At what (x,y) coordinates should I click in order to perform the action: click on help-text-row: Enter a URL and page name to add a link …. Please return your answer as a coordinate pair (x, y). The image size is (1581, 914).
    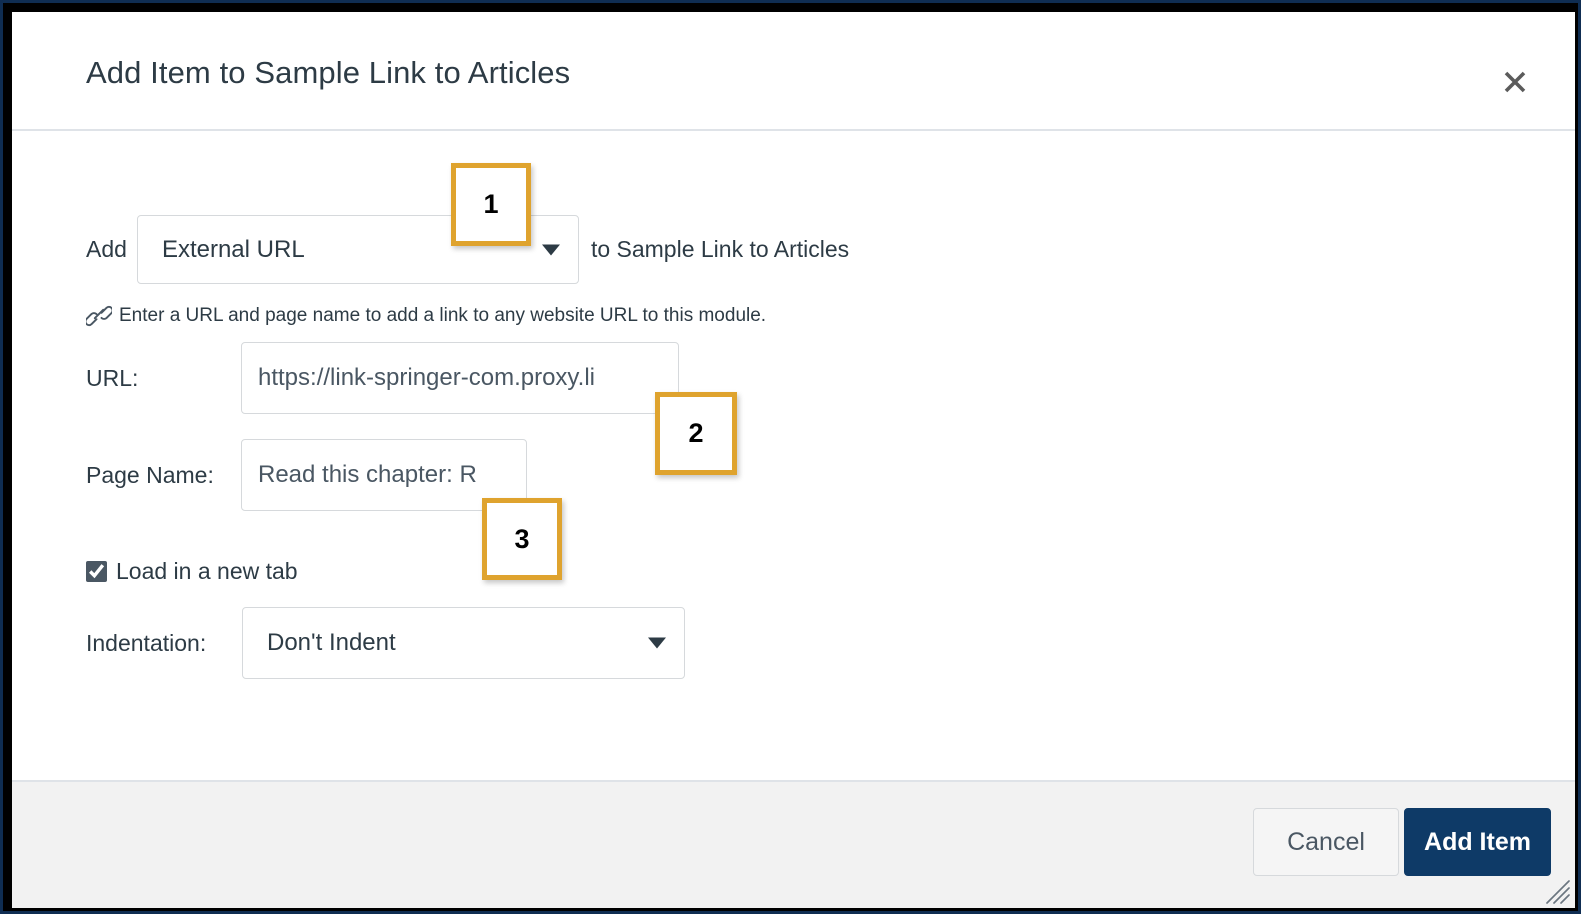
    Looking at the image, I should click on (426, 316).